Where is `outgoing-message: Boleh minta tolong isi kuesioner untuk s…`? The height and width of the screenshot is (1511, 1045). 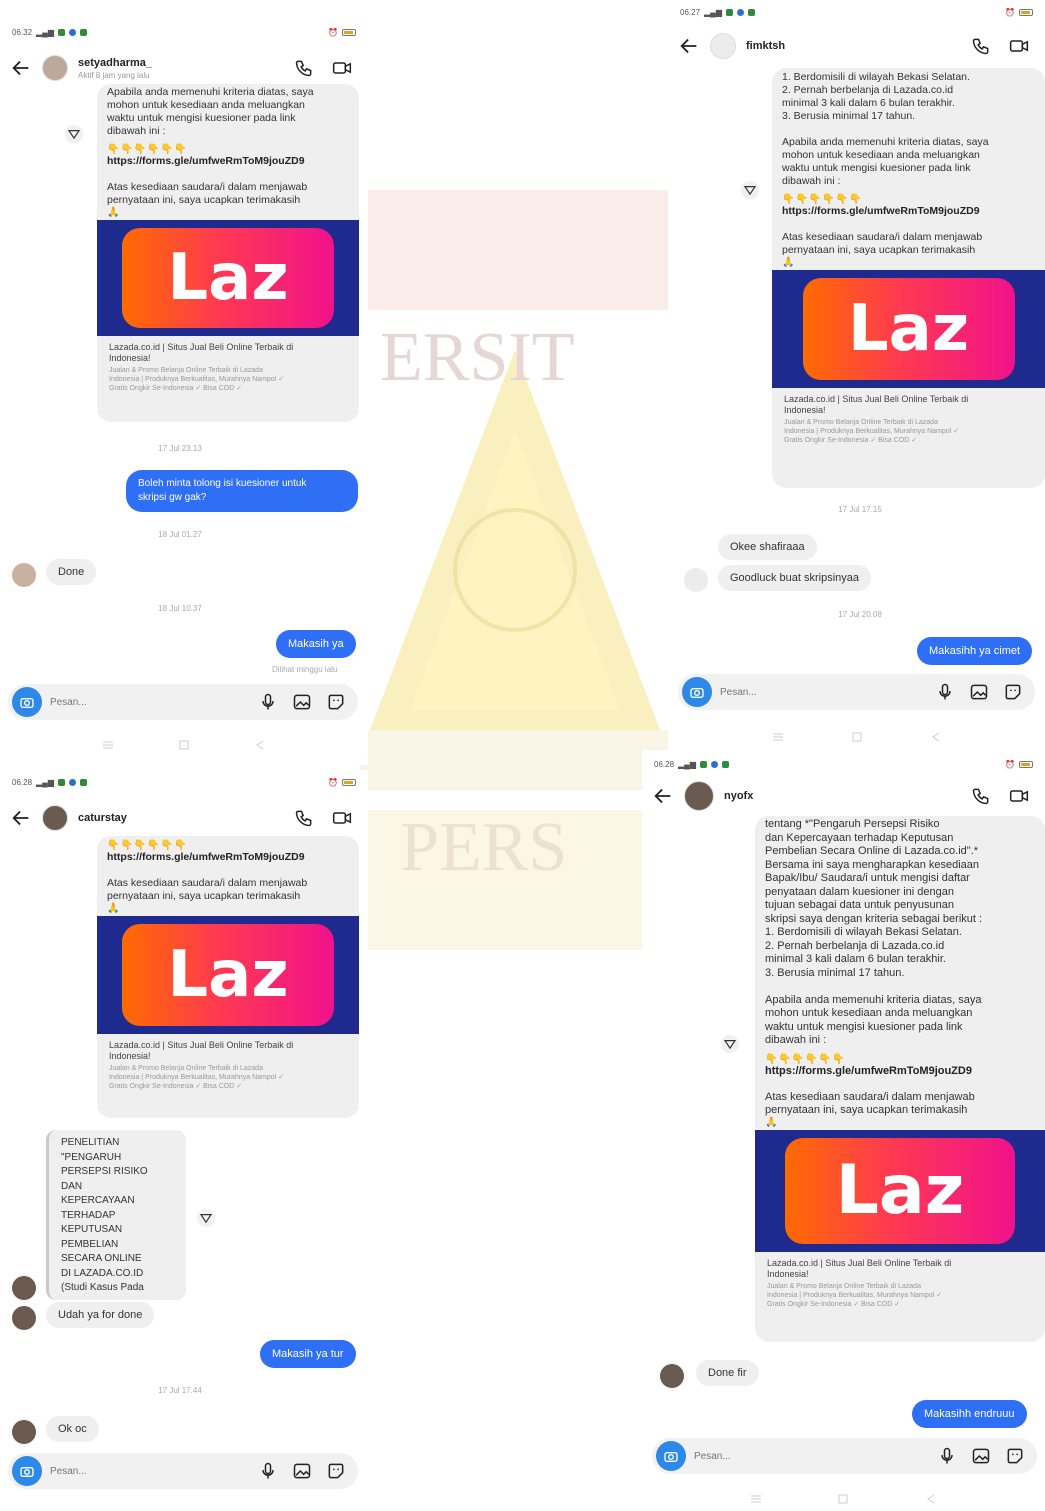
outgoing-message: Boleh minta tolong isi kuesioner untuk s… is located at coordinates (242, 491).